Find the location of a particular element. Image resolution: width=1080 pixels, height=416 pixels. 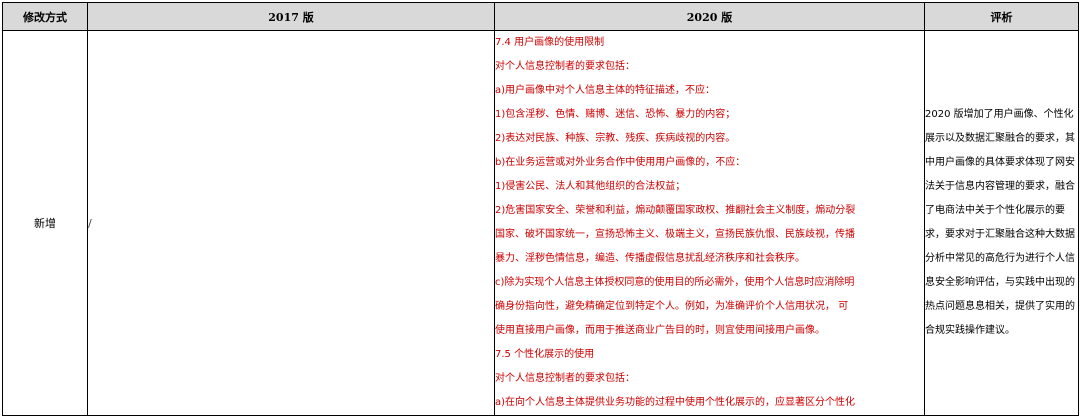

header-method: 修改方式 is located at coordinates (45, 16).